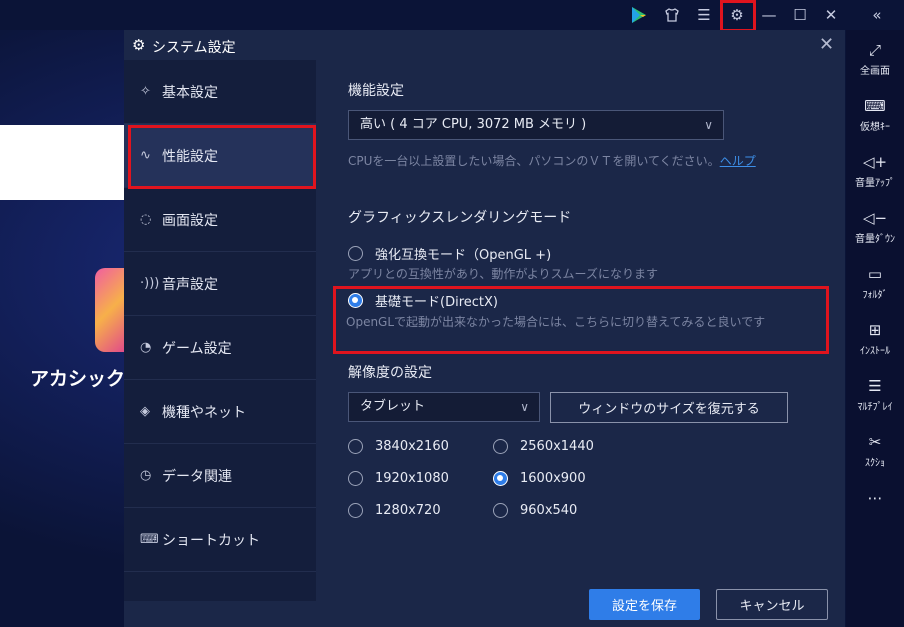 Image resolution: width=904 pixels, height=627 pixels. I want to click on nav-audio-settings: ·))) 音声設定, so click(220, 284).